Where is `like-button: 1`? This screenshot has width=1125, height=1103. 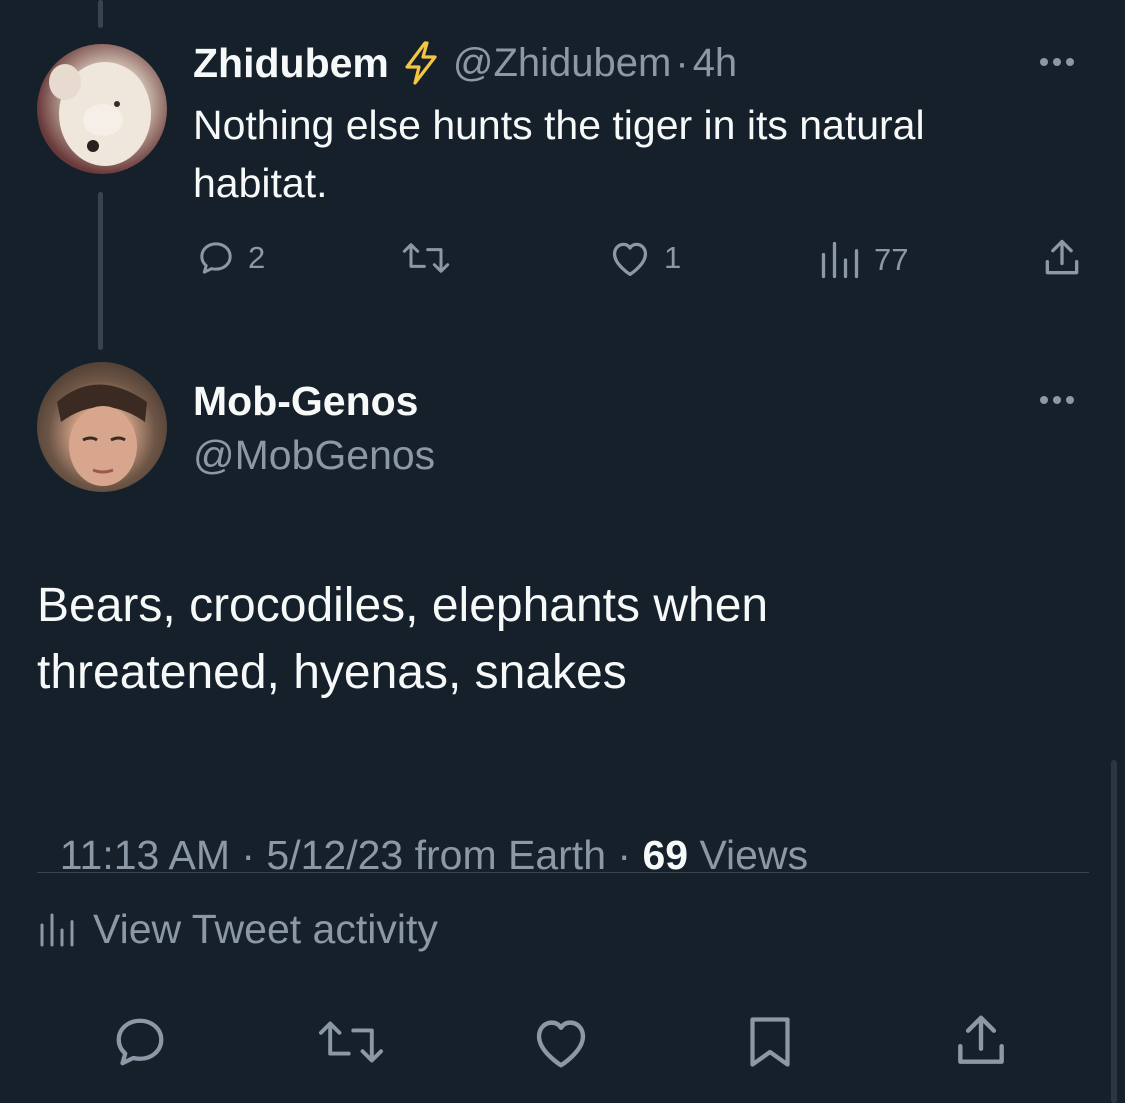 like-button: 1 is located at coordinates (644, 258).